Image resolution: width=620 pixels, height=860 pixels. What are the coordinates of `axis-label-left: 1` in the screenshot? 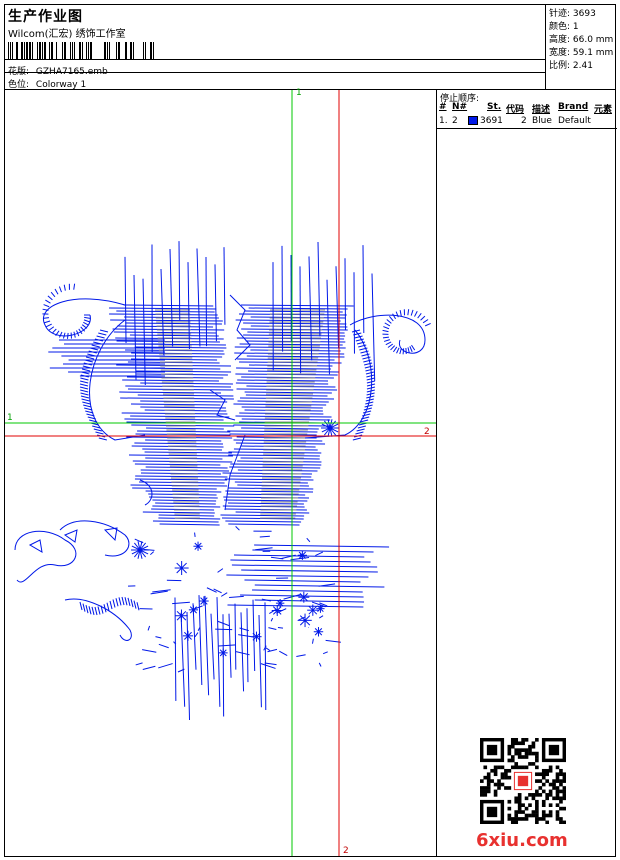 It's located at (10, 418).